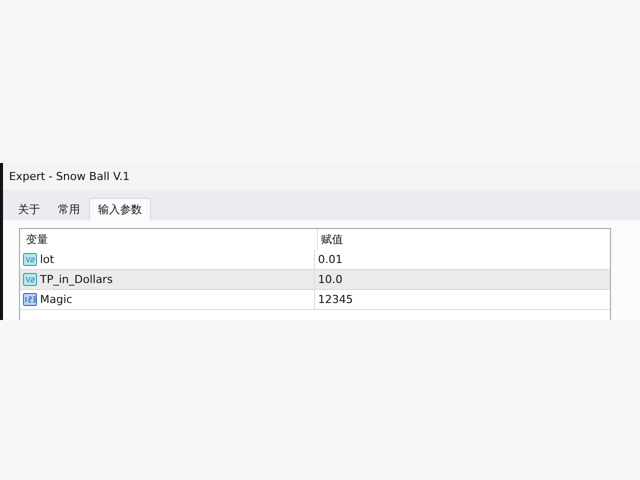 This screenshot has height=480, width=640. What do you see at coordinates (315, 300) in the screenshot?
I see `table-row: Magic 12345` at bounding box center [315, 300].